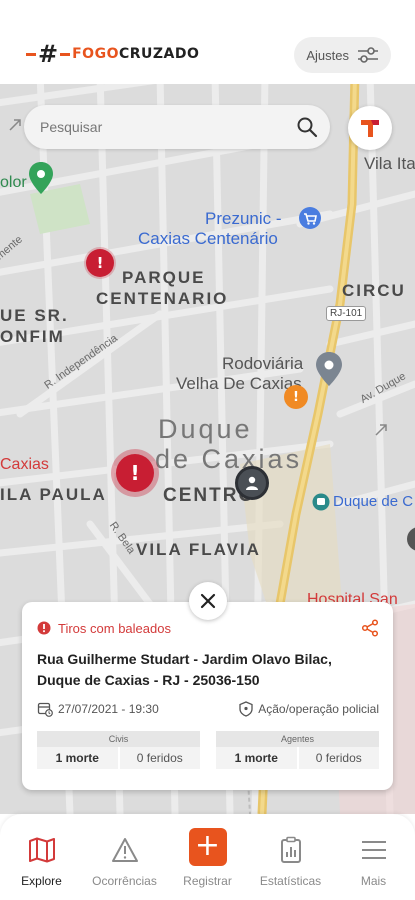 This screenshot has height=900, width=415. Describe the element at coordinates (45, 709) in the screenshot. I see `calendar-clock-icon` at that location.